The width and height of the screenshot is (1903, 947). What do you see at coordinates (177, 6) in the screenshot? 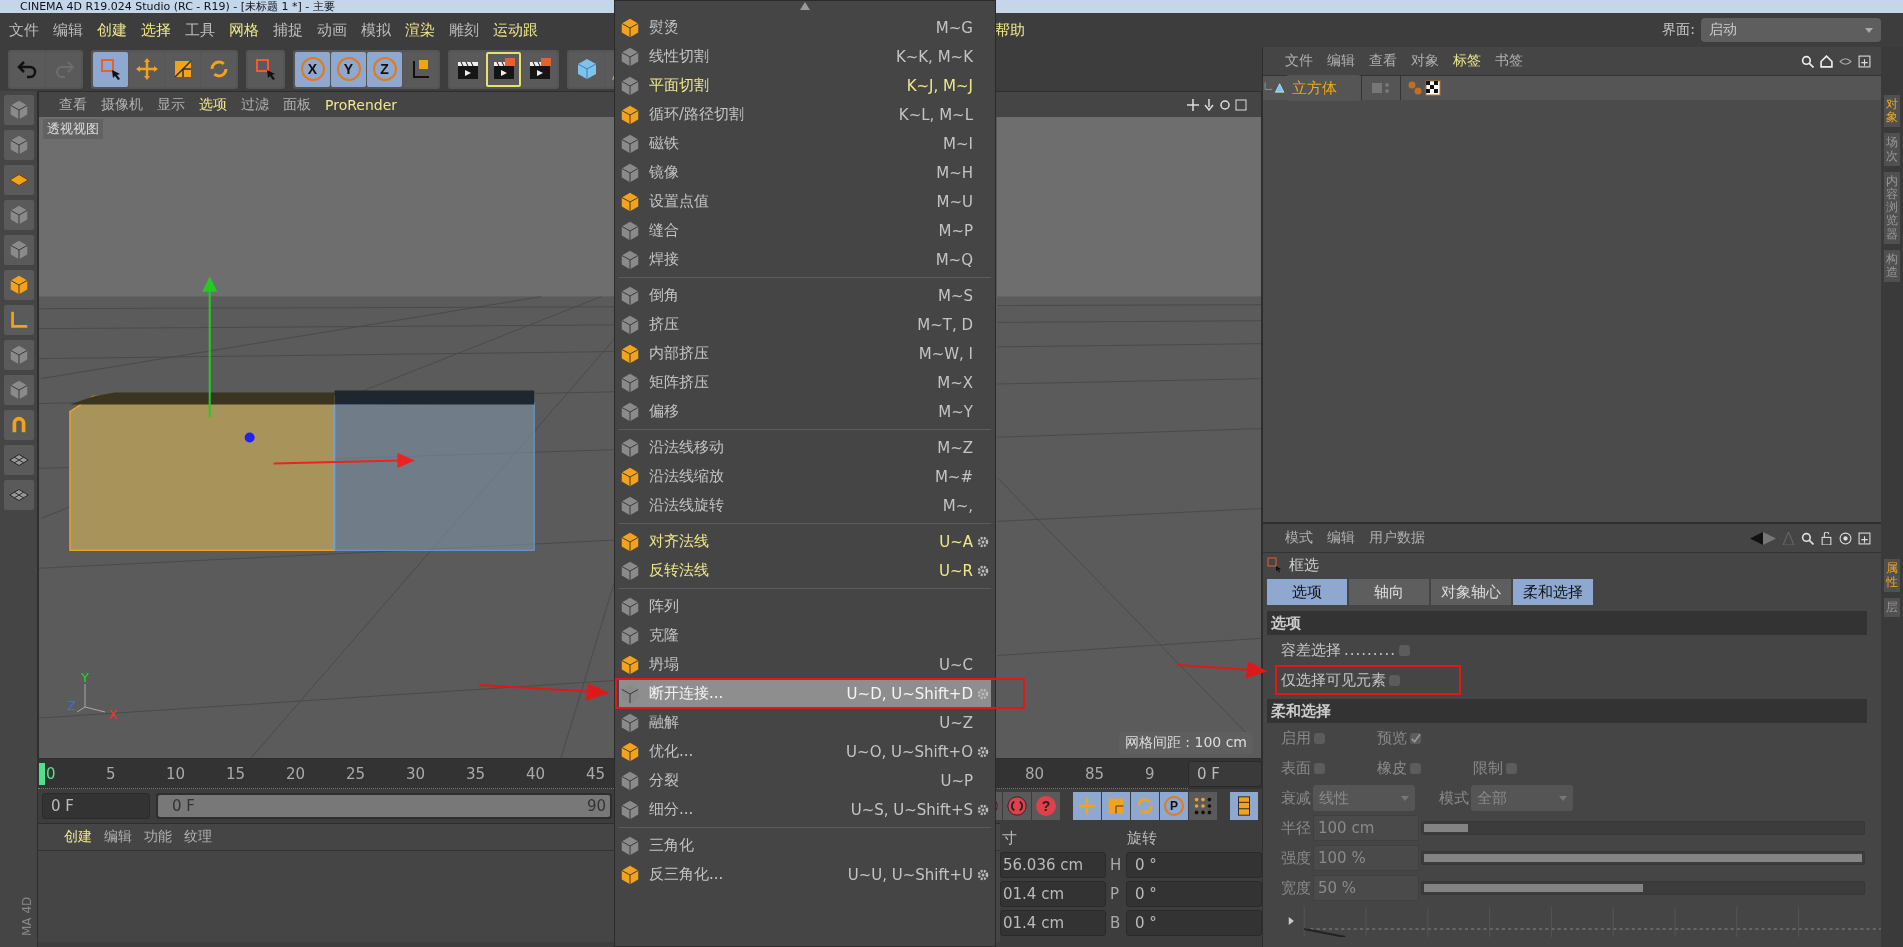
I see `window-title: CINEMA 4D R19.024 Studio (RC - R19) - [未标题 1 *] - 主要` at bounding box center [177, 6].